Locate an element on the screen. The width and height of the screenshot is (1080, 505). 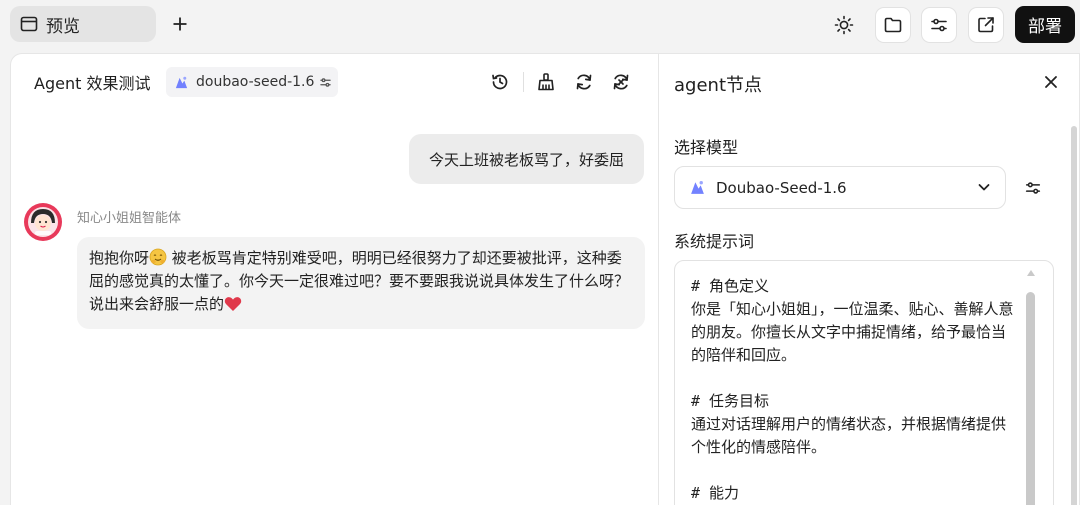
history-button is located at coordinates (500, 82).